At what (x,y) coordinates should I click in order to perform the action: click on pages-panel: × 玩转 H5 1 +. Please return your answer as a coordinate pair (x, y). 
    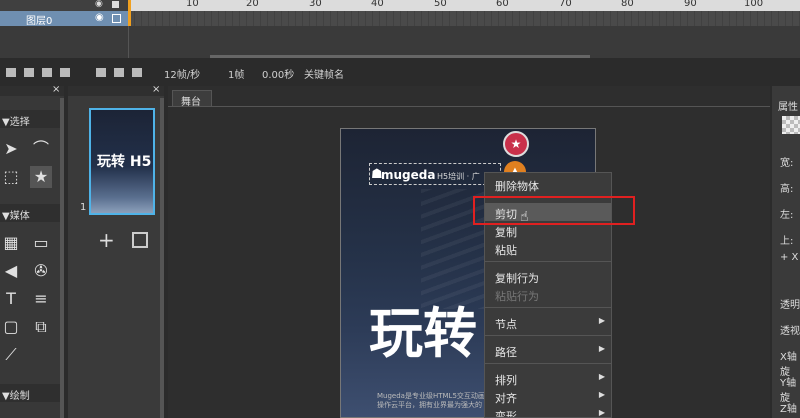
    Looking at the image, I should click on (116, 251).